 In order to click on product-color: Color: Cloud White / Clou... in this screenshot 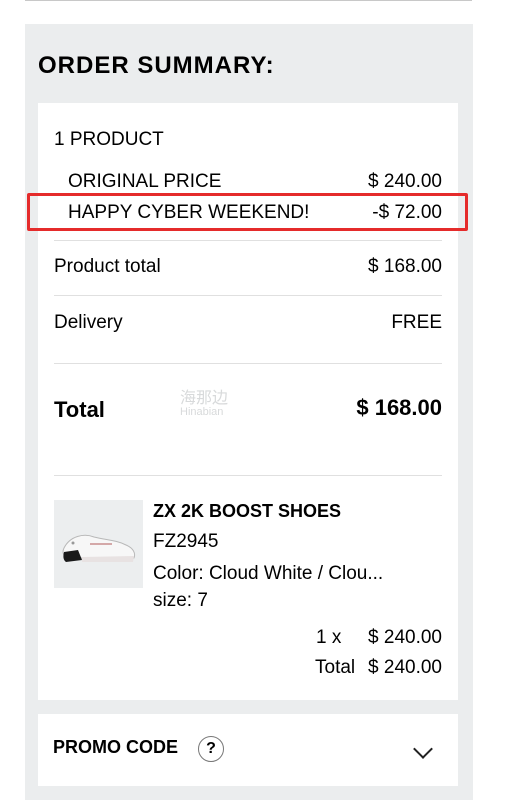, I will do `click(268, 573)`.